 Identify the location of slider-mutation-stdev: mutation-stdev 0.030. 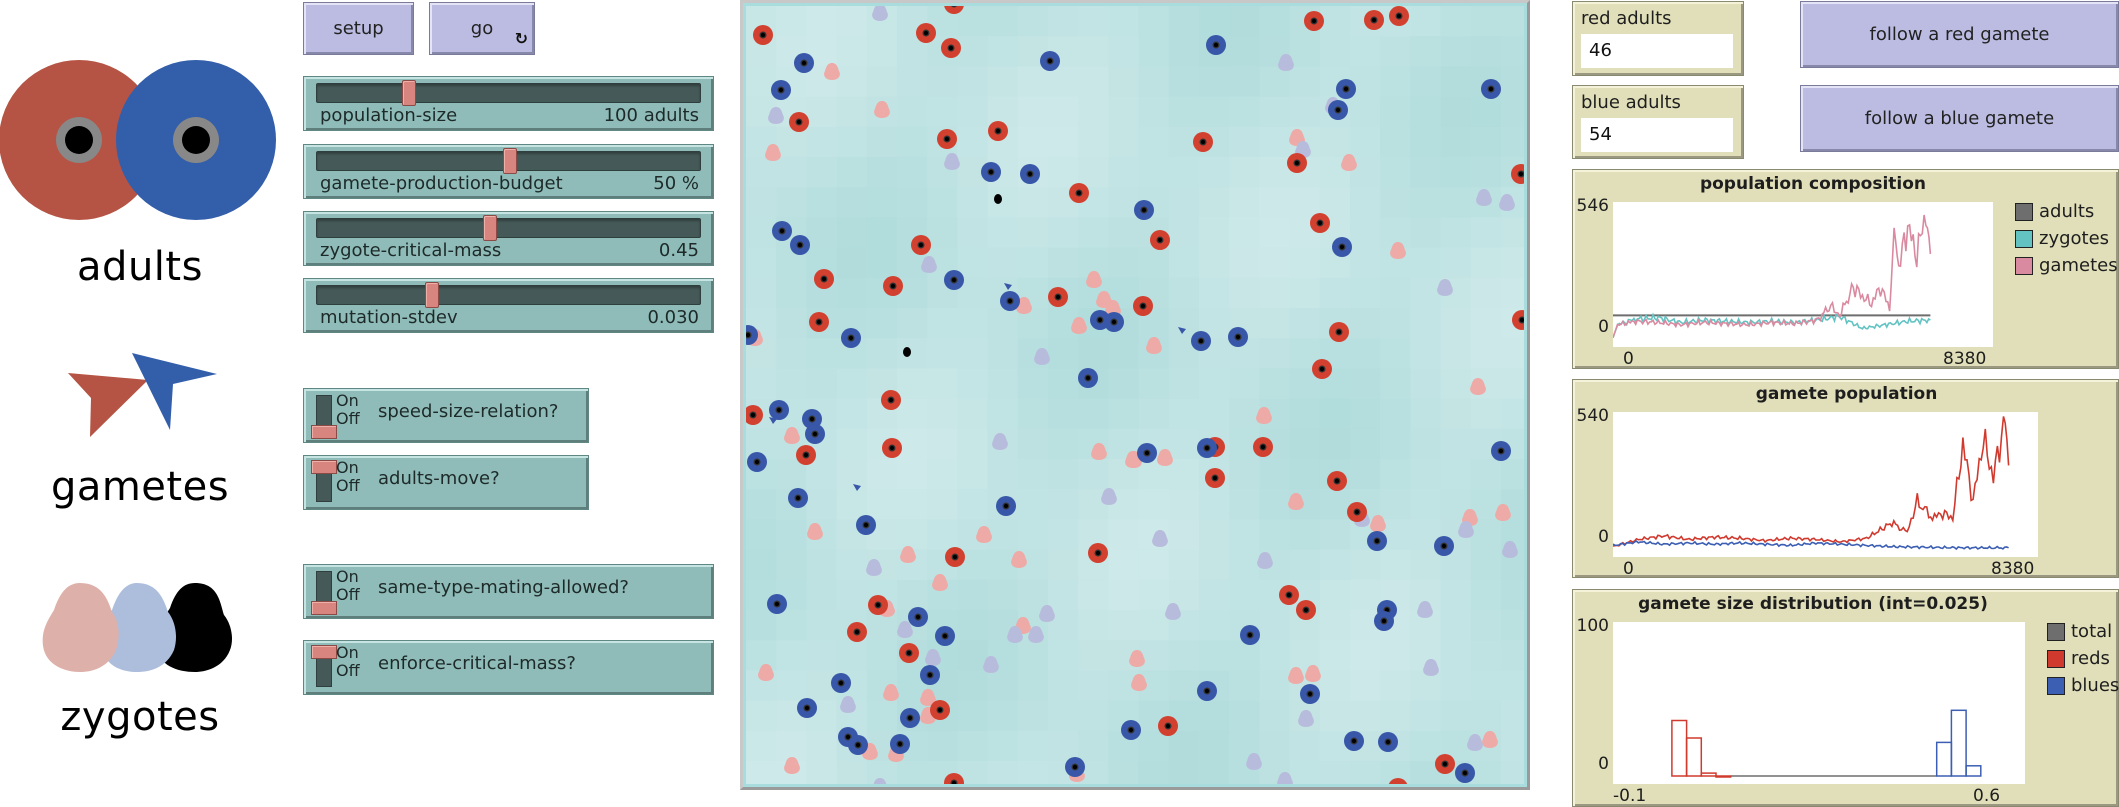
(508, 305).